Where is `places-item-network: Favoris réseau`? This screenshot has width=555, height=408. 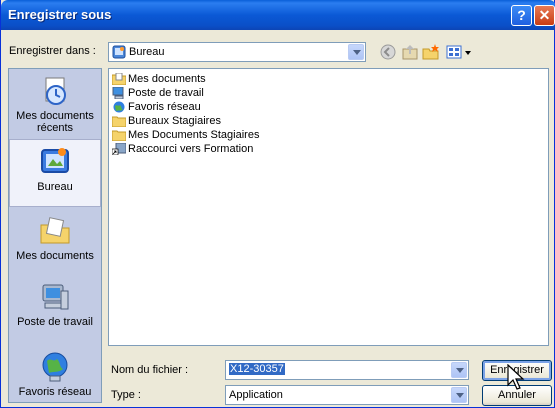
places-item-network: Favoris réseau is located at coordinates (55, 374).